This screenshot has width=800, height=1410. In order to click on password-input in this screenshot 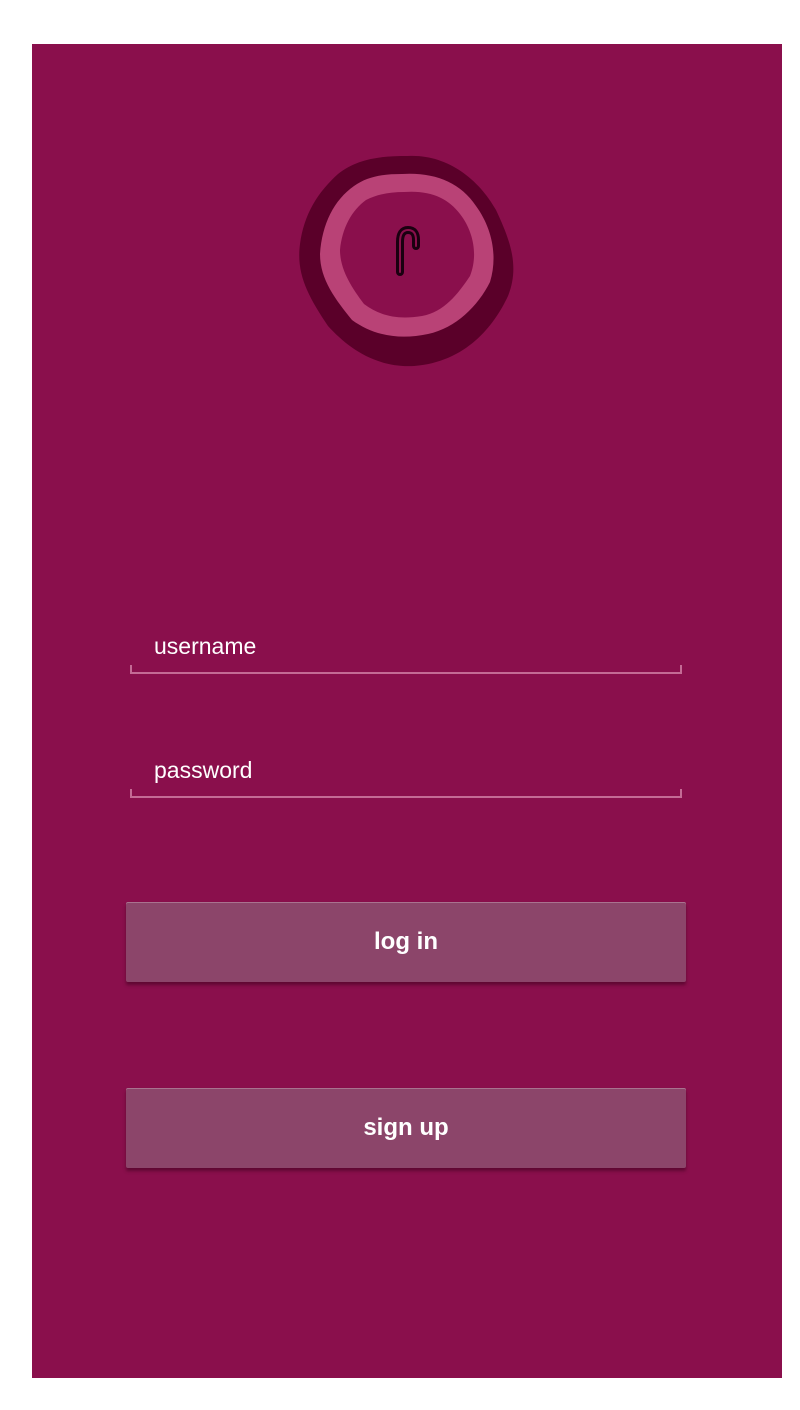, I will do `click(406, 770)`.